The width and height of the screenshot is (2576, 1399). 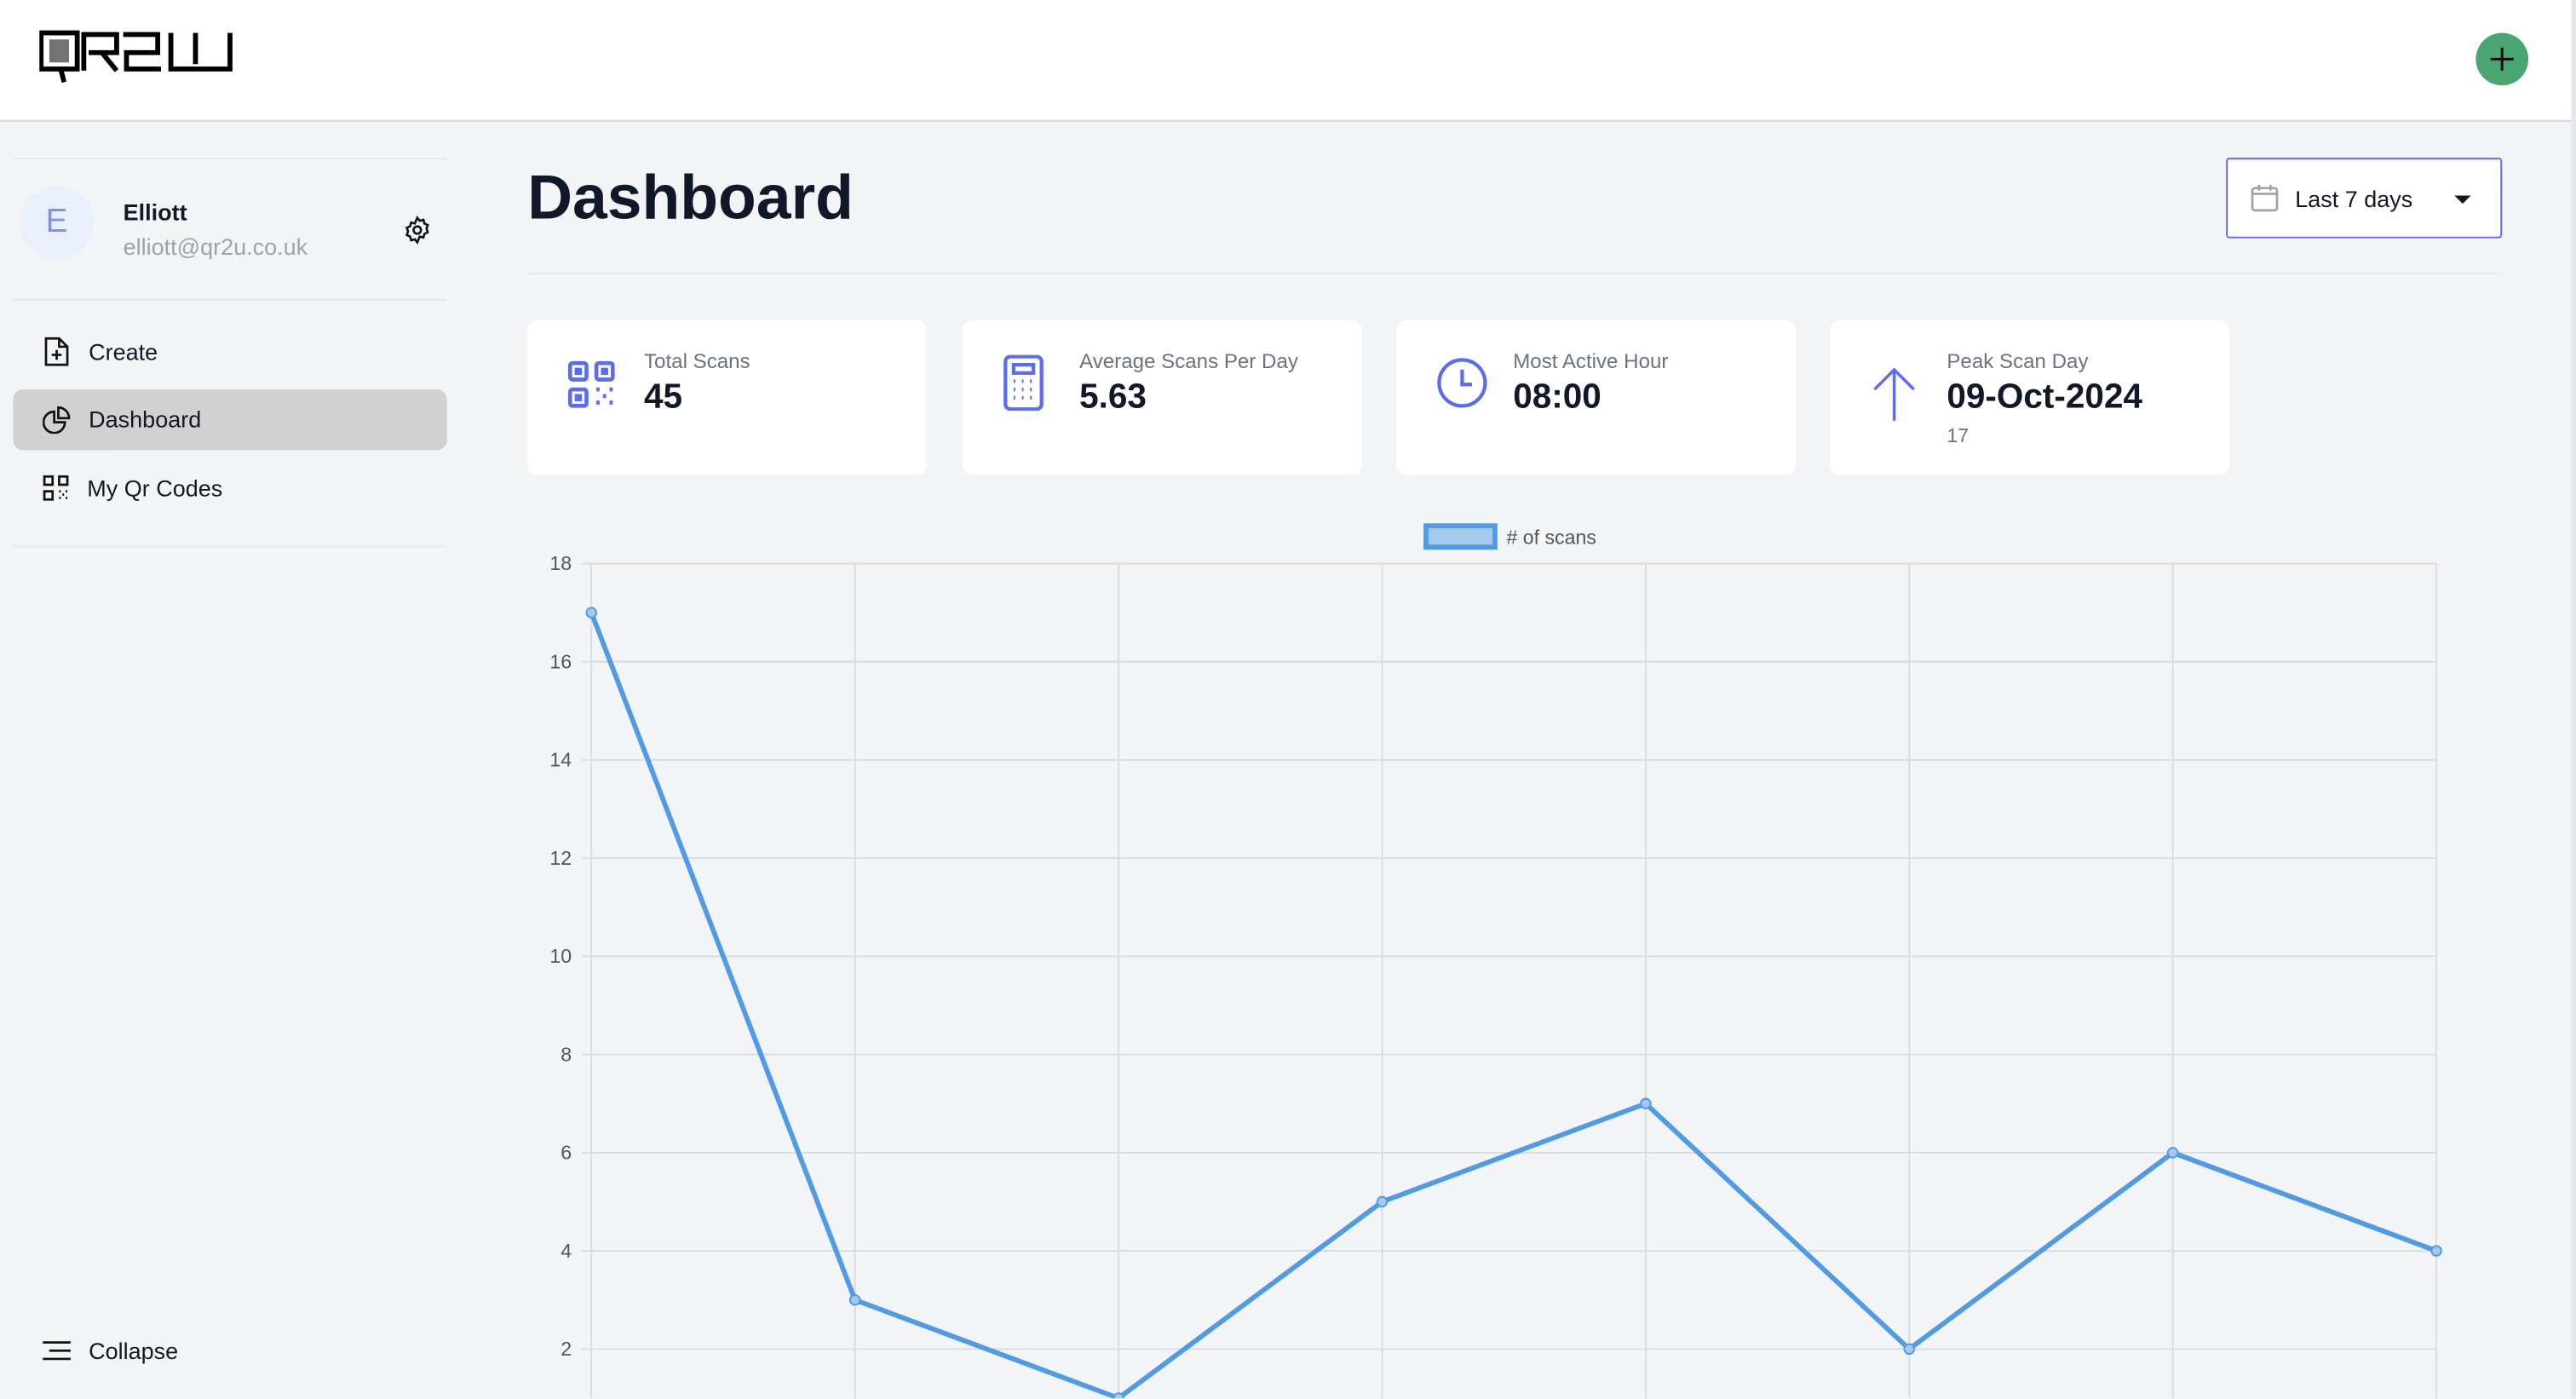 I want to click on y-tick-label: 14, so click(x=560, y=760).